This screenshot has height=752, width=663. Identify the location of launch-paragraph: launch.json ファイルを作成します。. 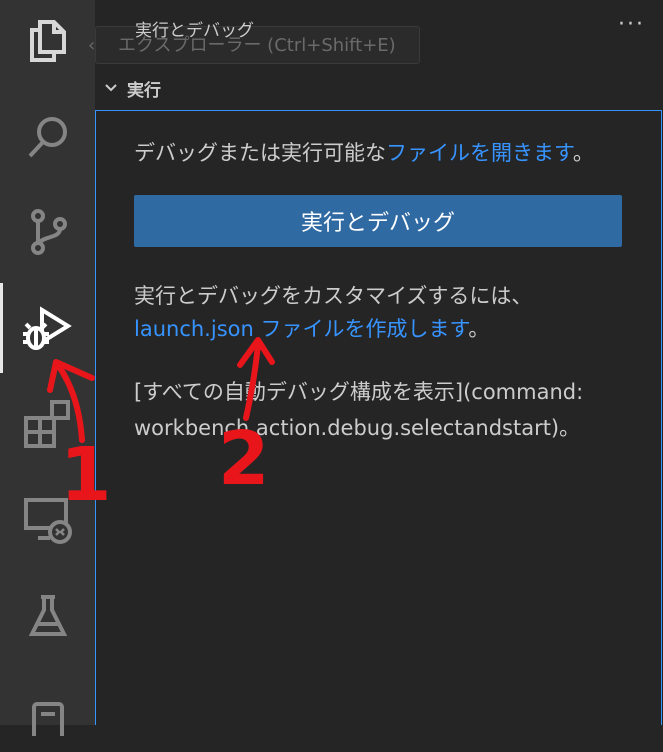
(311, 329).